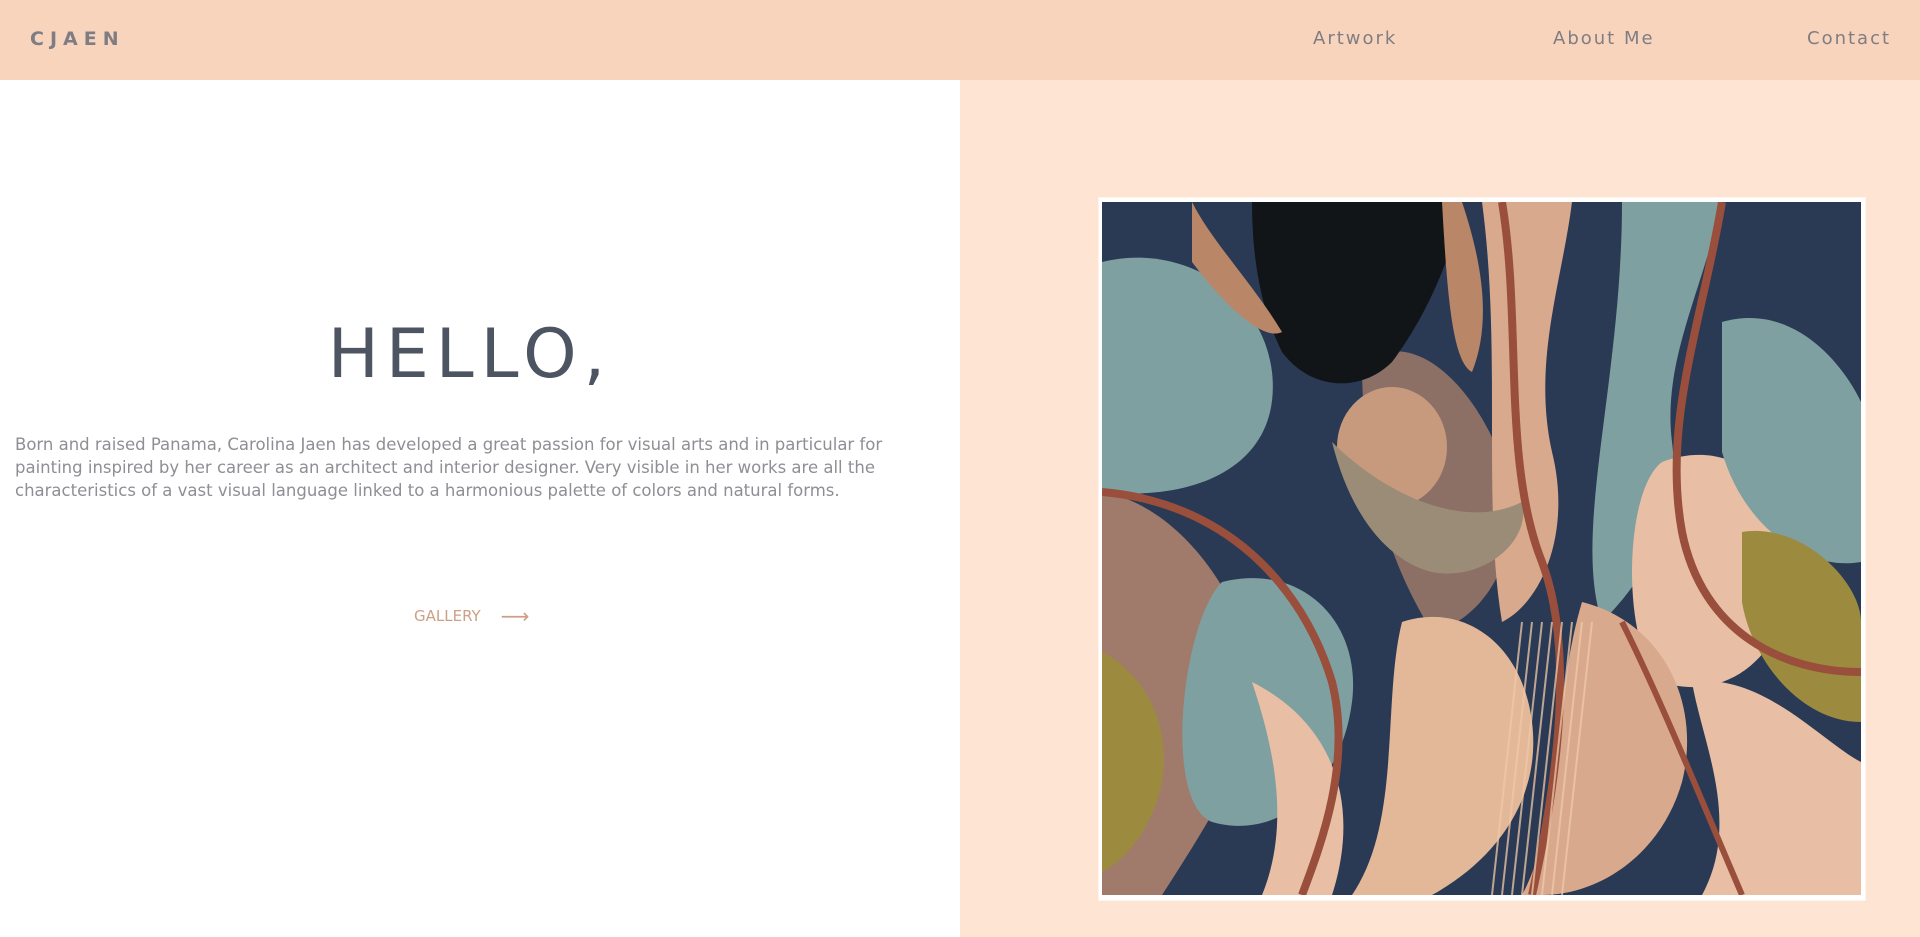  I want to click on nav-link-contact: Contact, so click(1849, 38).